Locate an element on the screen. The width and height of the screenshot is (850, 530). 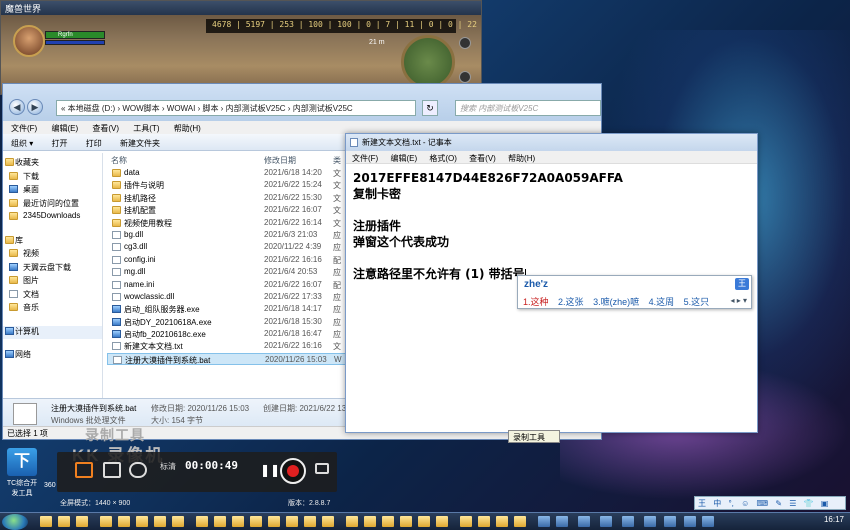
menu-help: 帮助(H) is located at coordinates (187, 128).